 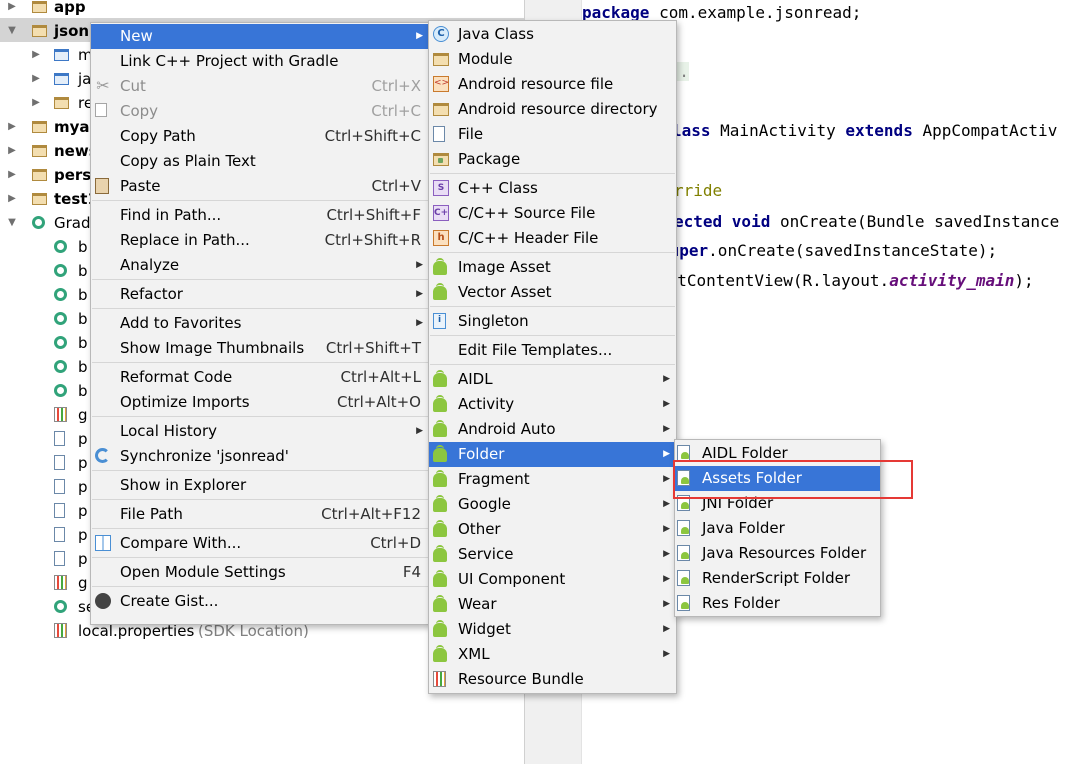 I want to click on new-menu-item-google: Google ▶, so click(x=552, y=504).